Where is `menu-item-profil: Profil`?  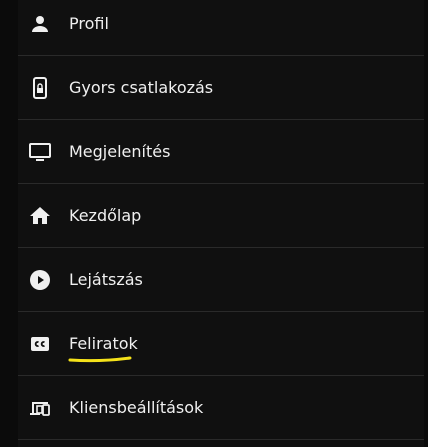
menu-item-profil: Profil is located at coordinates (221, 28).